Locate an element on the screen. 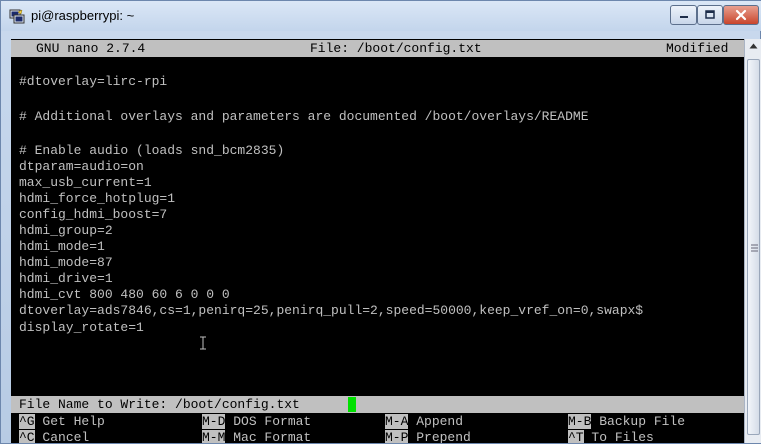  editor-line: hdmi_drive=1 is located at coordinates (66, 278).